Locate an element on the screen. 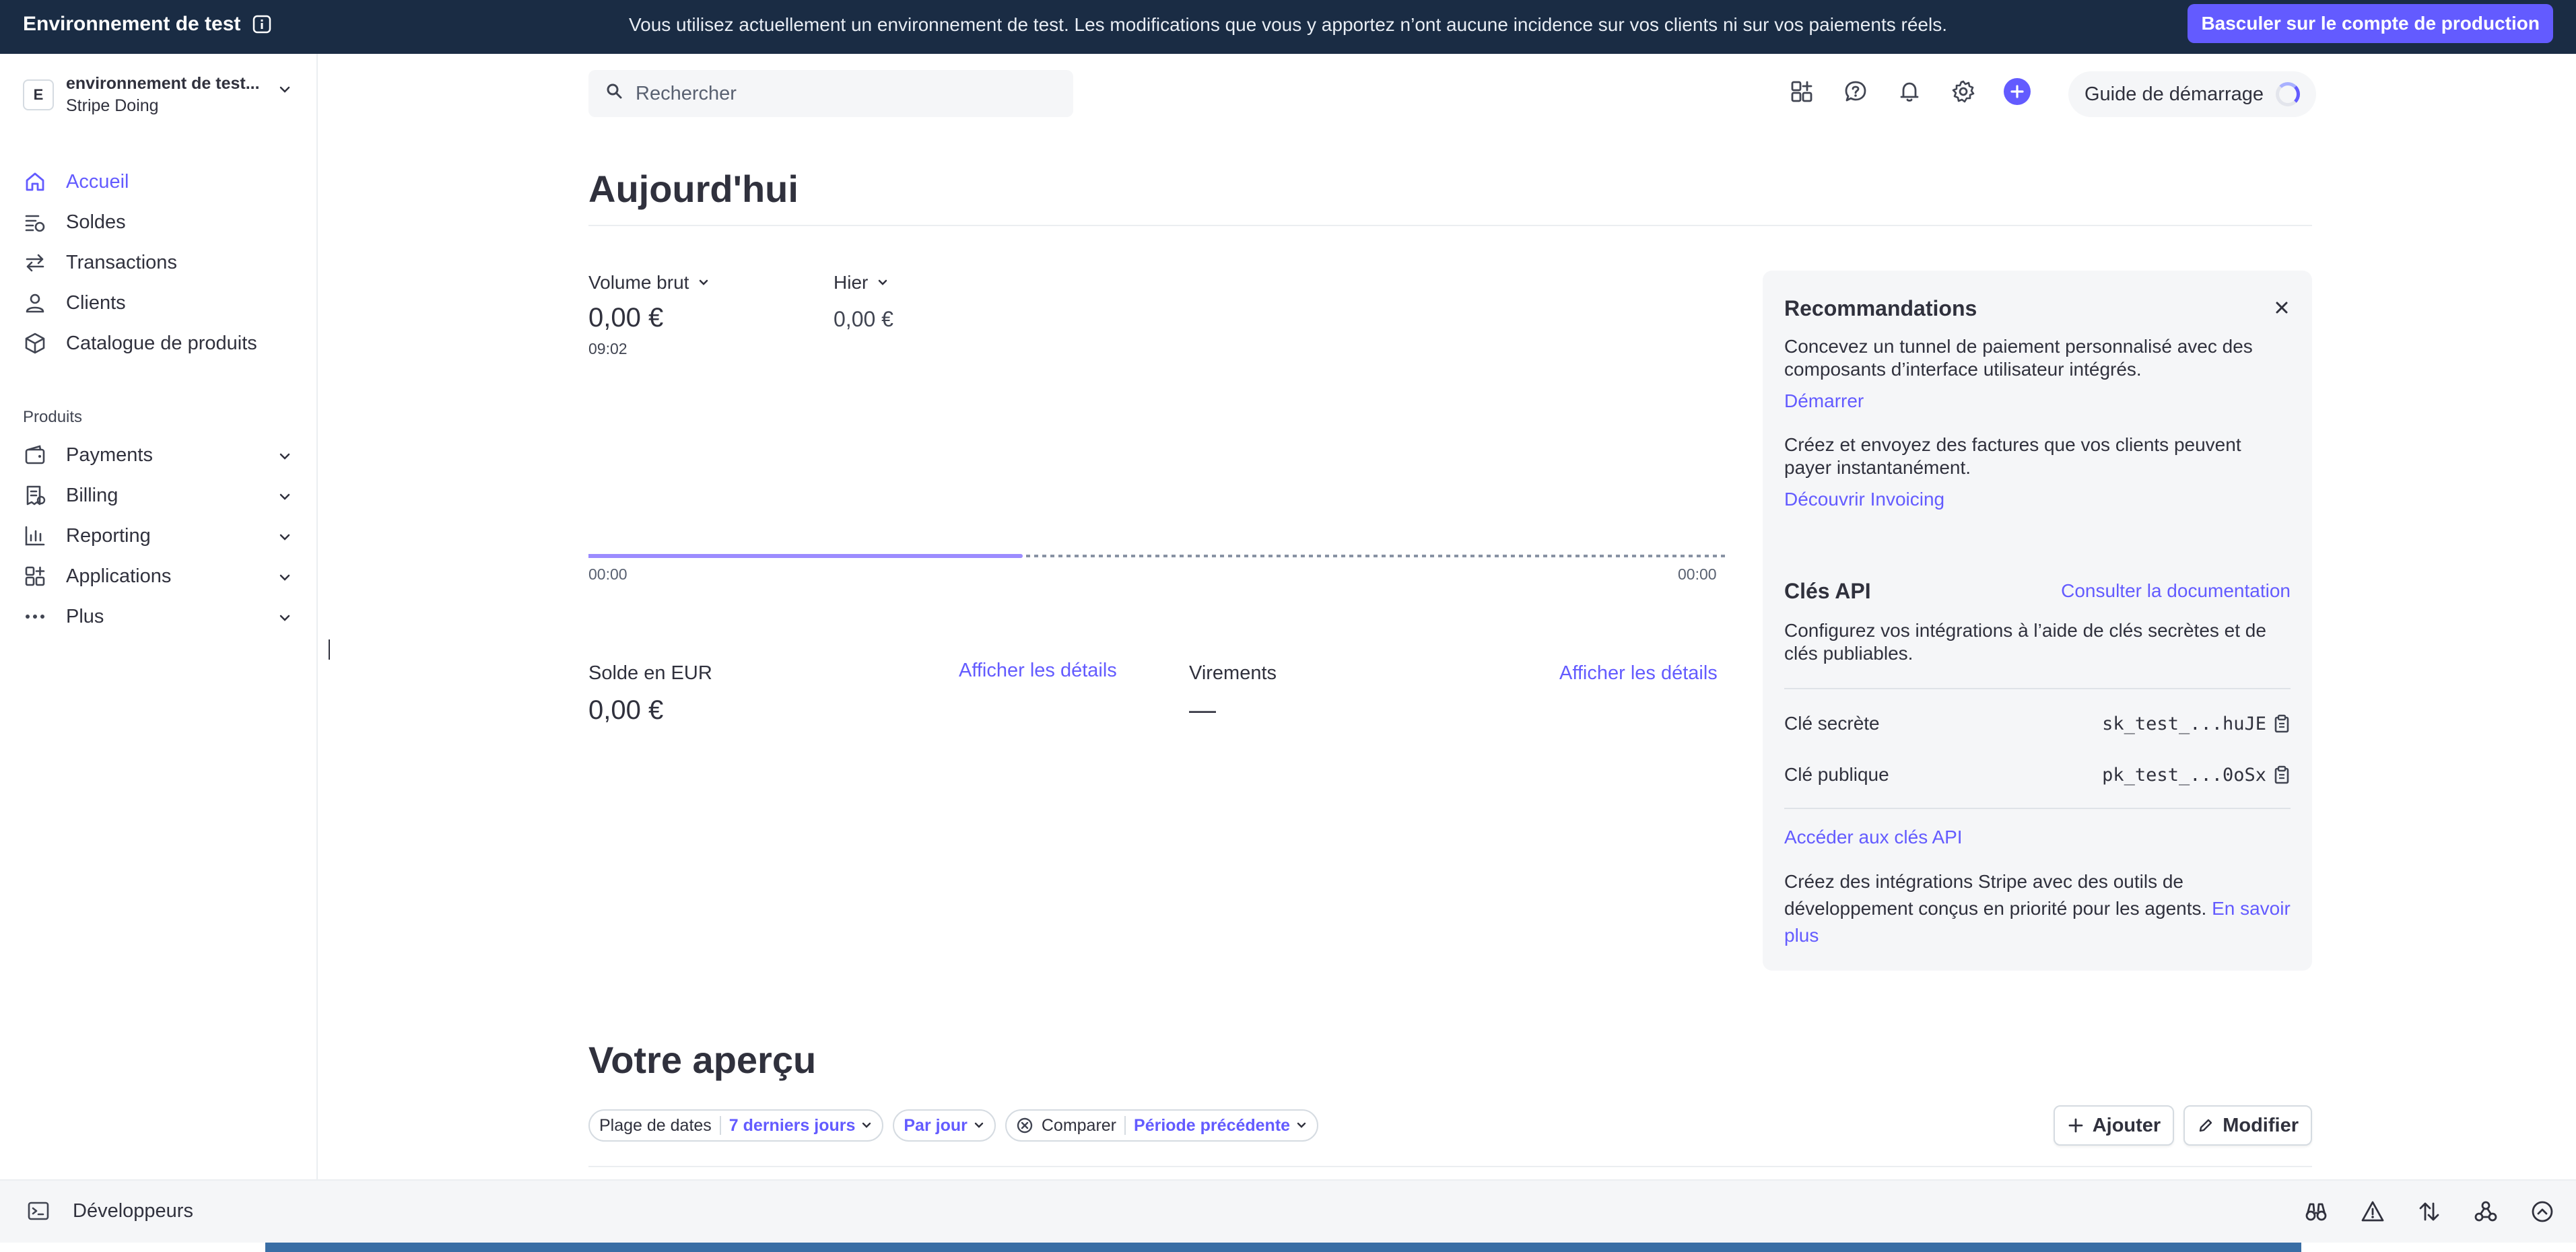  sidebar-item-soldes: Soldes is located at coordinates (158, 222).